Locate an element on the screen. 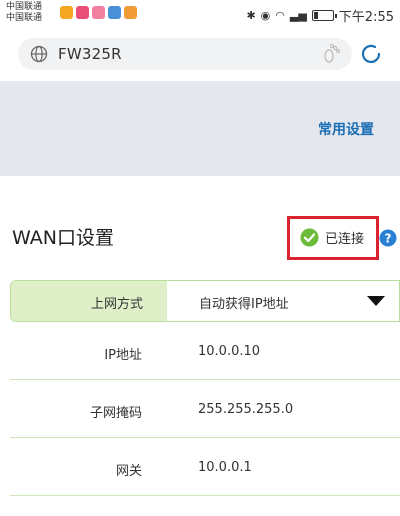 This screenshot has height=516, width=400. connection-type-label: 上网方式 is located at coordinates (116, 304).